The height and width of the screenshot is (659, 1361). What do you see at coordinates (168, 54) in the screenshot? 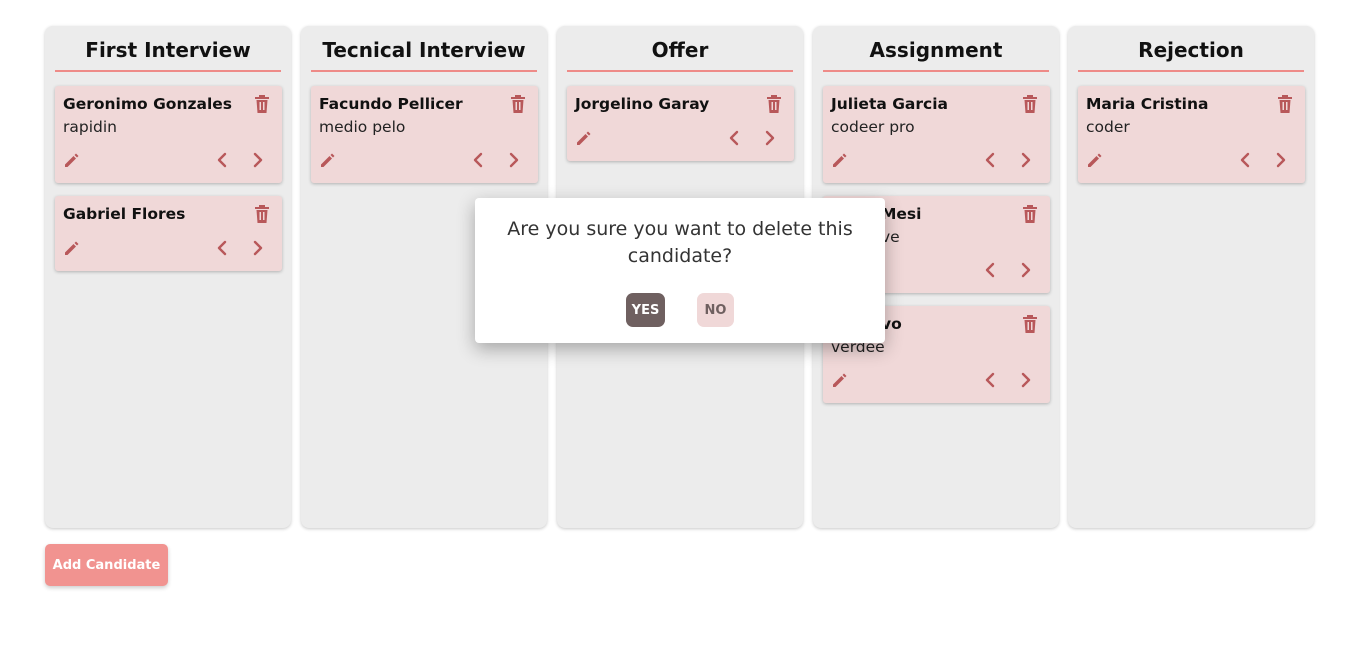
I see `column-title: First Interview` at bounding box center [168, 54].